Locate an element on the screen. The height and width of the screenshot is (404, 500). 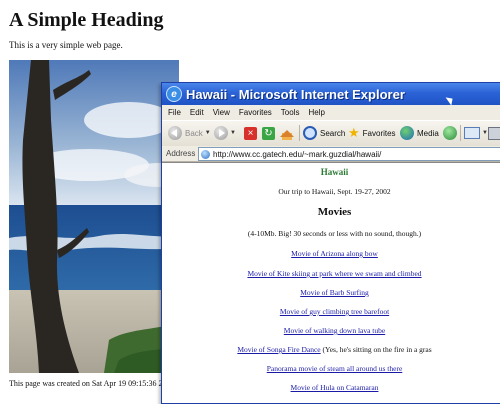
forward-arrow-icon is located at coordinates (221, 133).